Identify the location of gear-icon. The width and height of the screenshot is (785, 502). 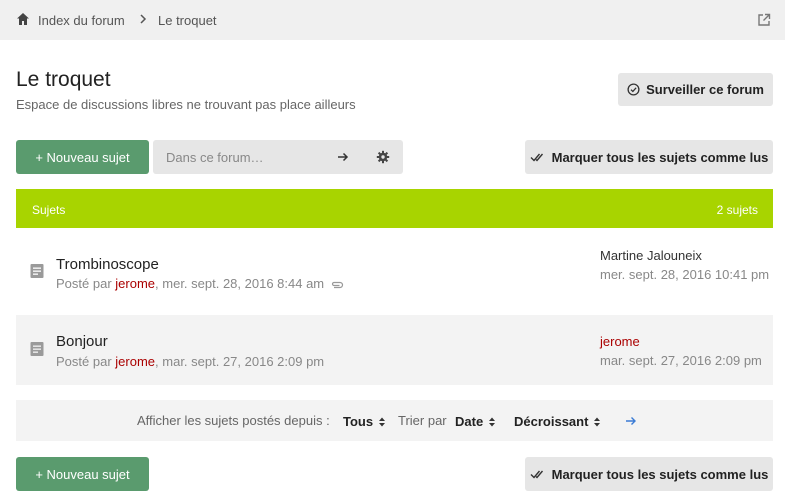
(383, 157).